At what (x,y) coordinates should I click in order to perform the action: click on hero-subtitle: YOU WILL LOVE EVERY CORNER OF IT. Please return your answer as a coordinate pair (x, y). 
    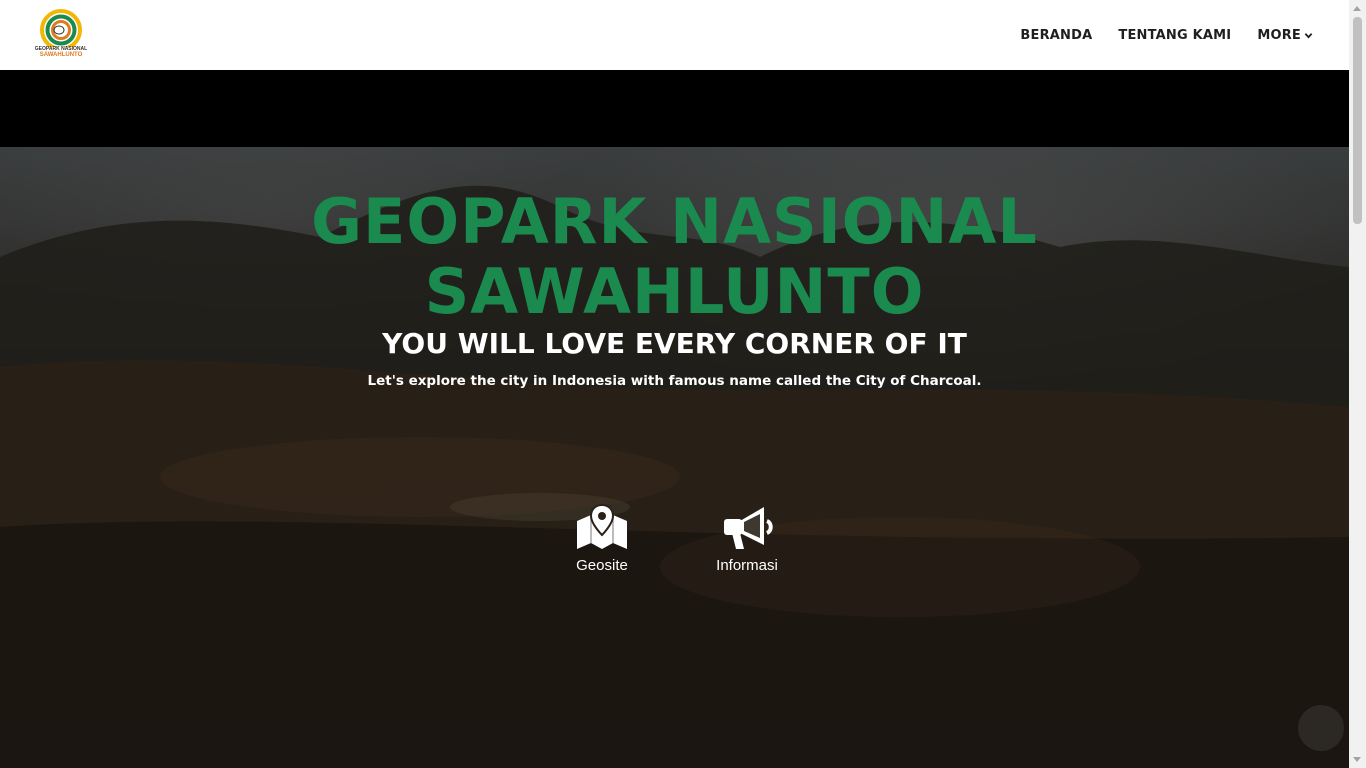
    Looking at the image, I should click on (674, 343).